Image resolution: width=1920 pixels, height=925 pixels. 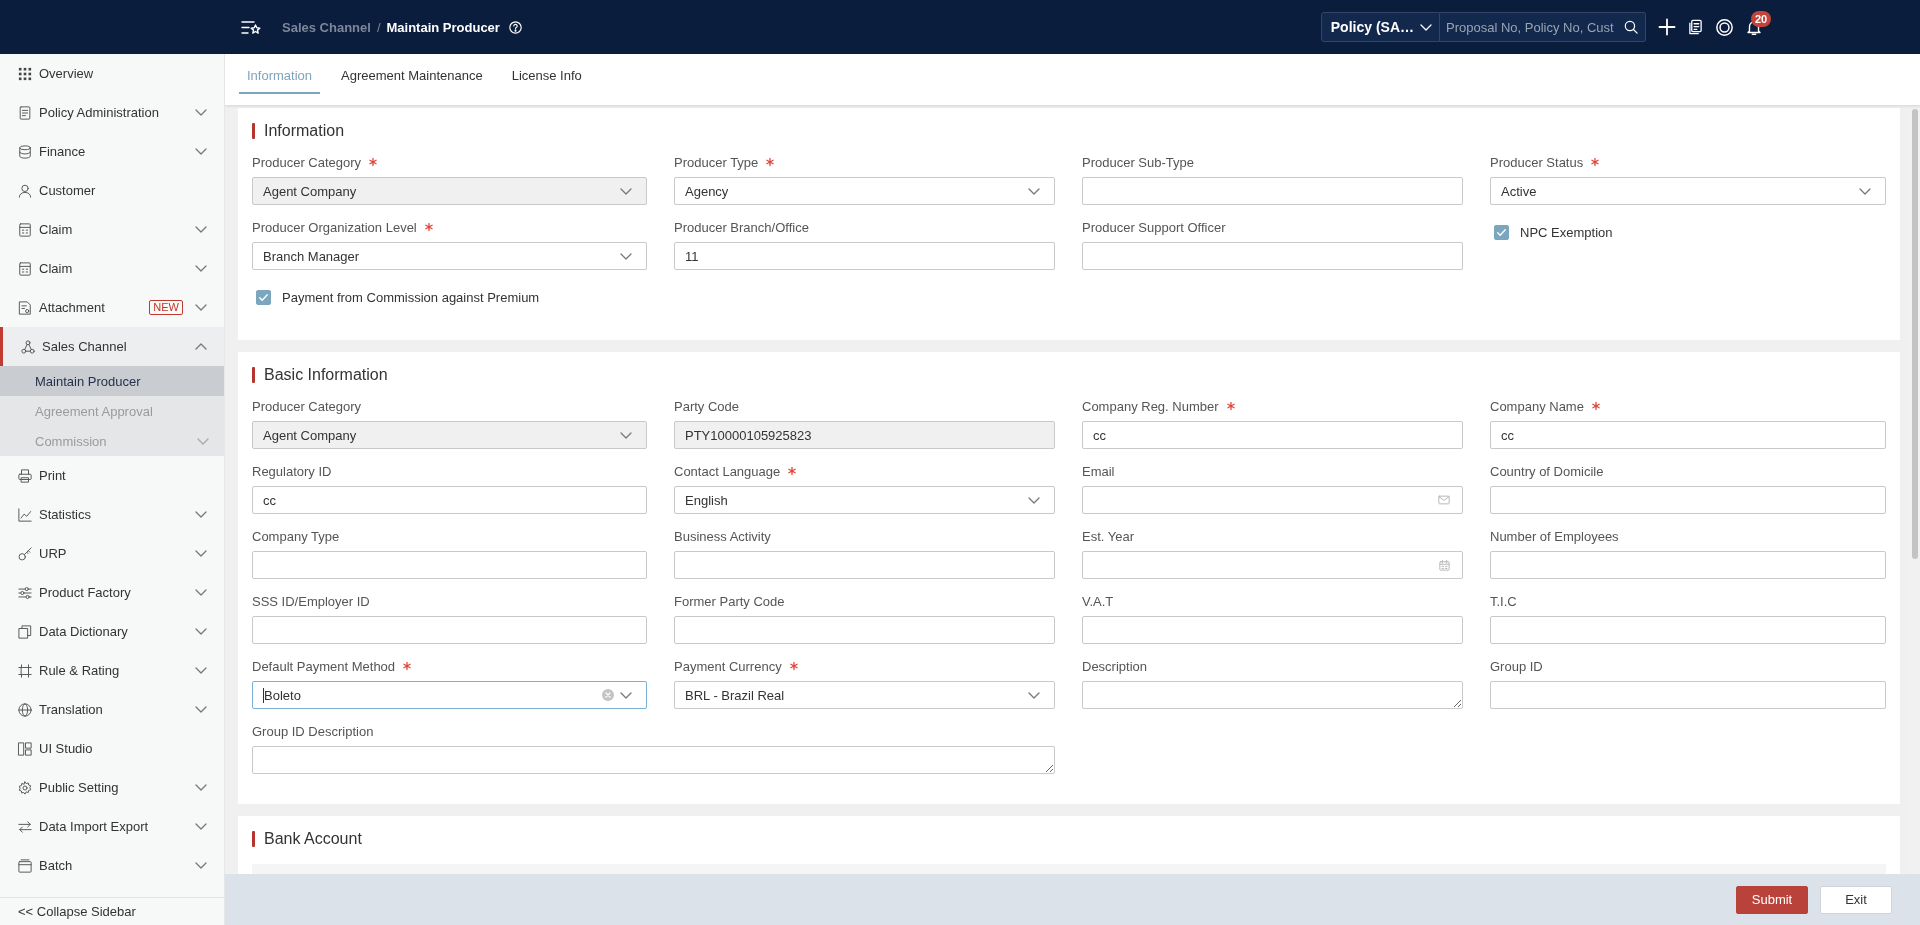 What do you see at coordinates (112, 865) in the screenshot?
I see `sidebar-item: Batch` at bounding box center [112, 865].